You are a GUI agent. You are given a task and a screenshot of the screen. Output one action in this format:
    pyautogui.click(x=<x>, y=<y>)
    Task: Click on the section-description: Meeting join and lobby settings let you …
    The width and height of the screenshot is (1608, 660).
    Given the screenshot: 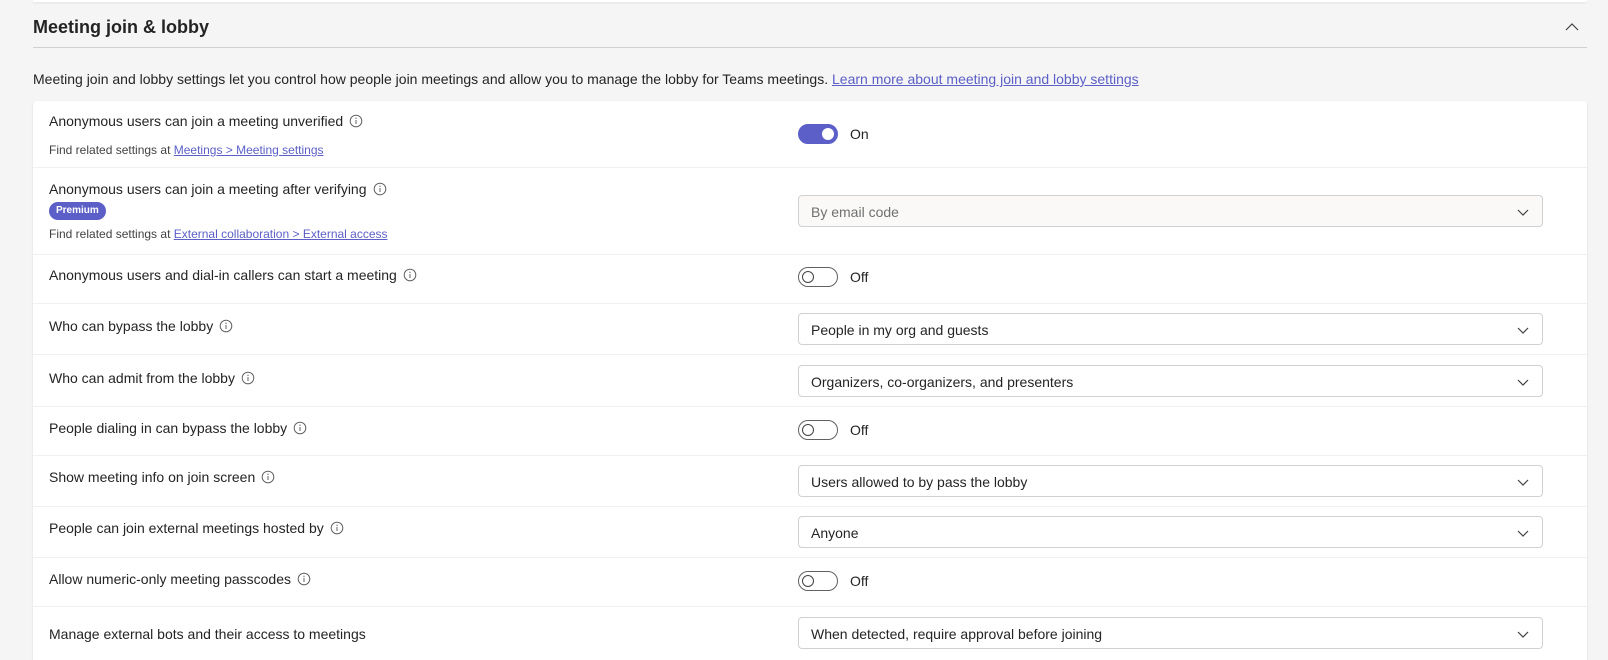 What is the action you would take?
    pyautogui.click(x=586, y=79)
    